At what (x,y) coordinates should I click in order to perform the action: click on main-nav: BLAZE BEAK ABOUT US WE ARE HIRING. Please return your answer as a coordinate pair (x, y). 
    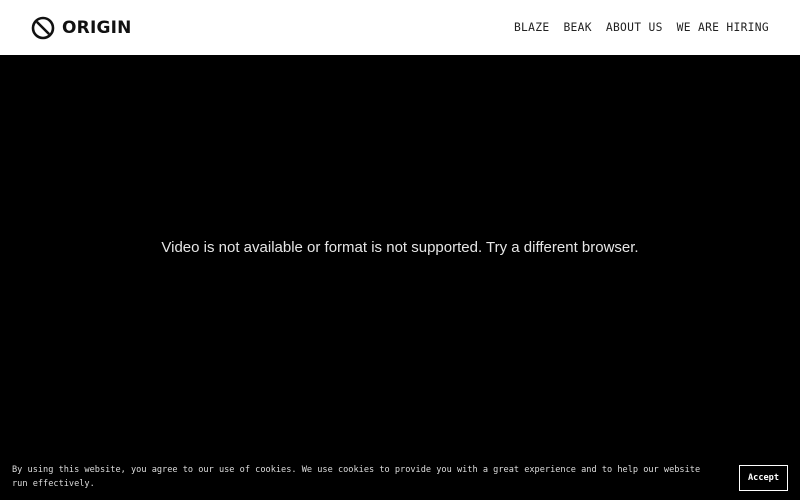
    Looking at the image, I should click on (634, 27).